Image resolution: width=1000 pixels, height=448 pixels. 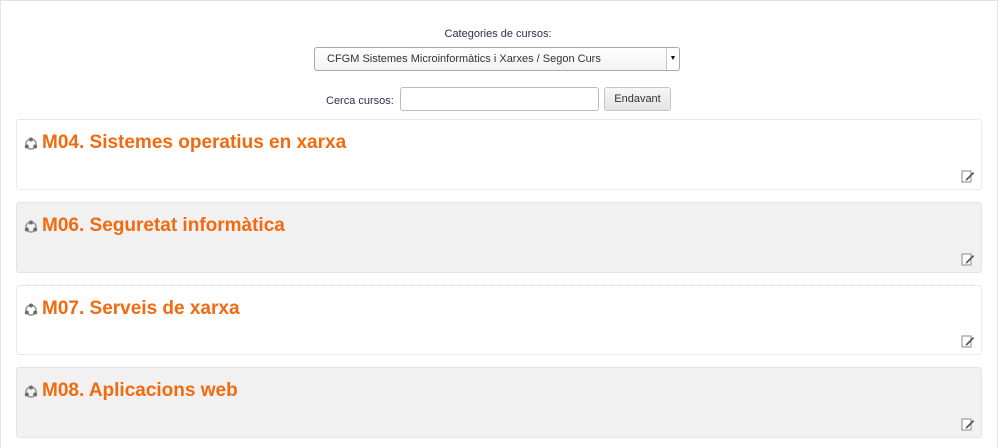 I want to click on course-link: M06. Seguretat informàtica, so click(x=163, y=226).